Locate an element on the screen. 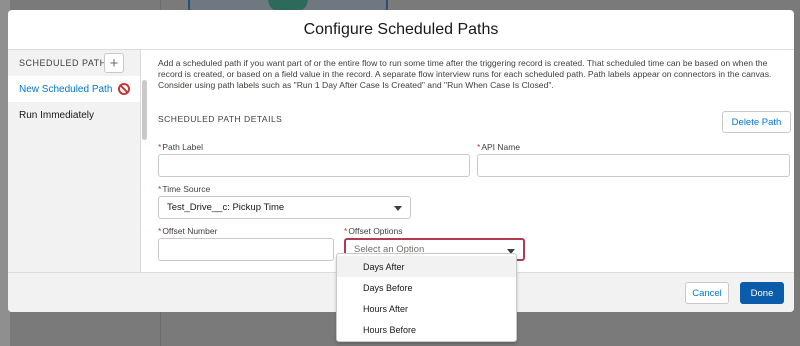  cancel-button: Cancel is located at coordinates (707, 293).